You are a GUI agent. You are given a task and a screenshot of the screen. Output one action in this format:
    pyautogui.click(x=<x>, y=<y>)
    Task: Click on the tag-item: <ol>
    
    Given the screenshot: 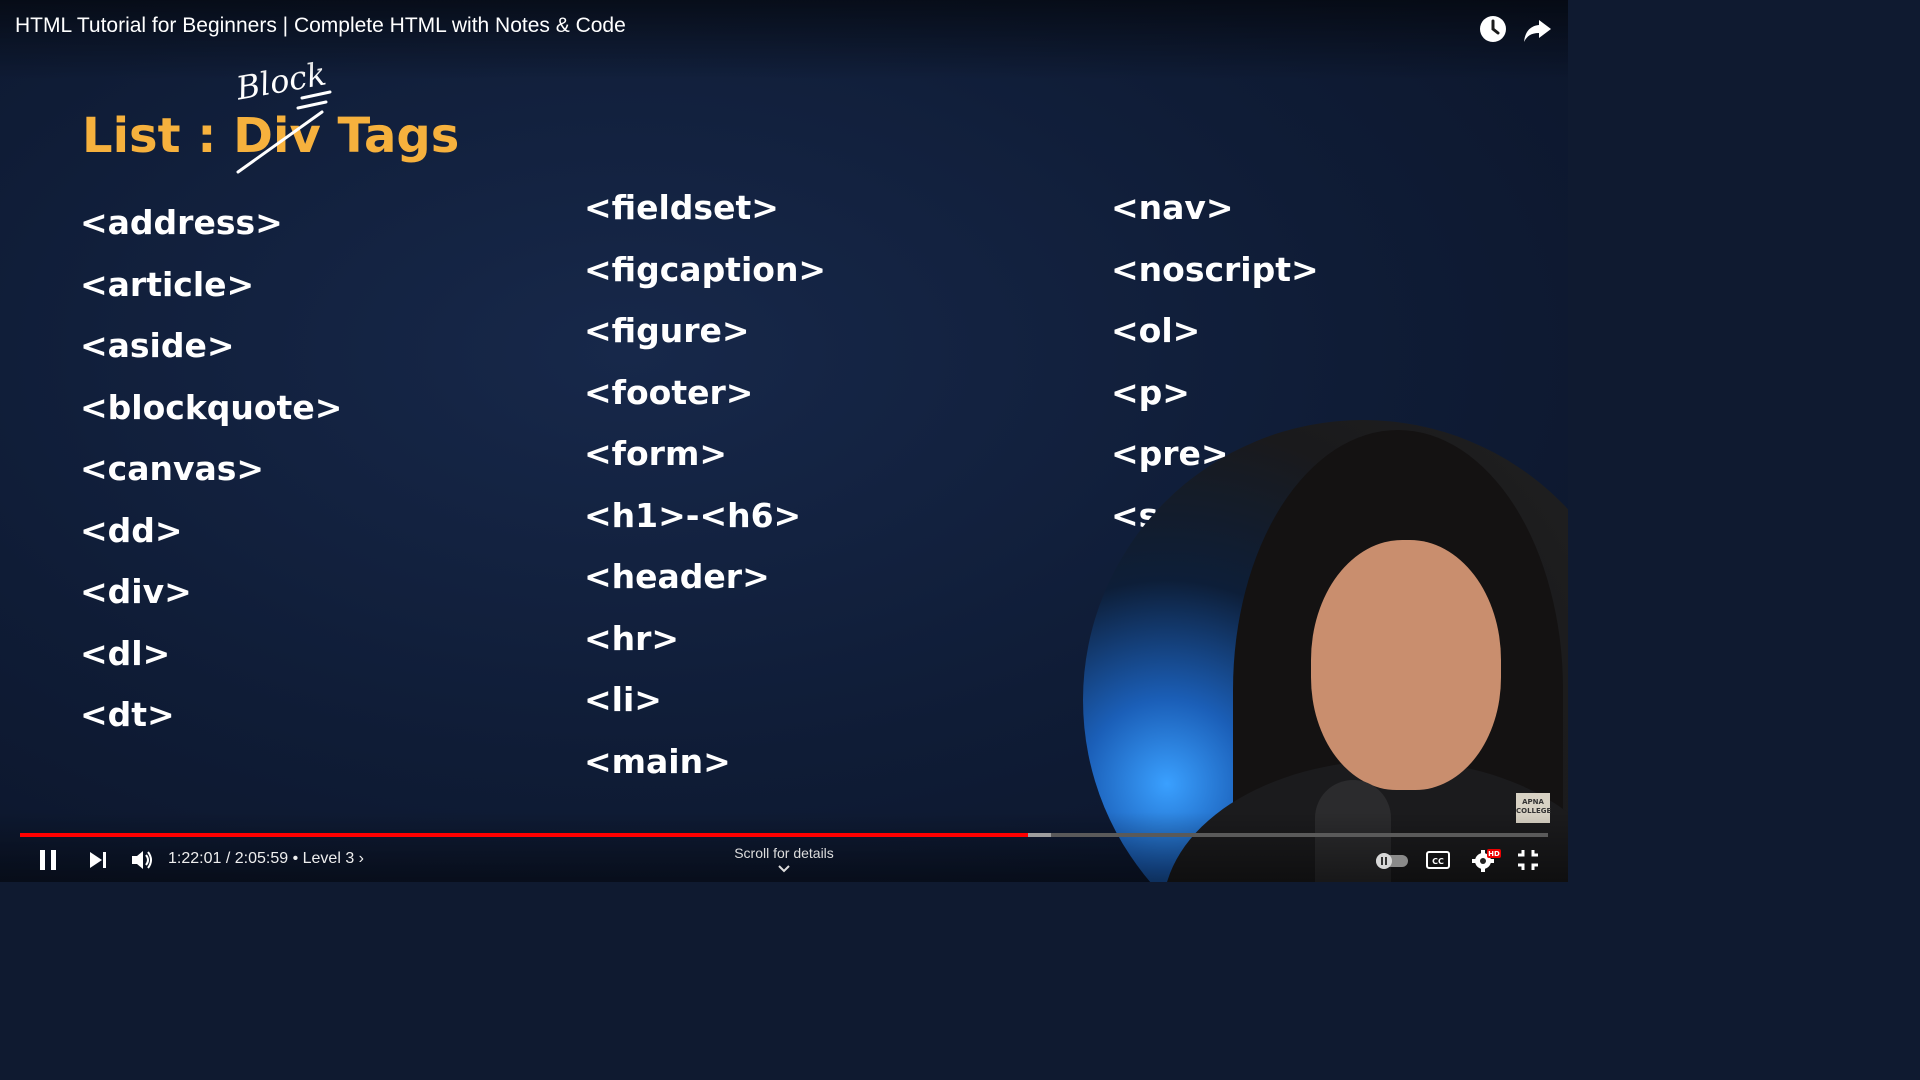 What is the action you would take?
    pyautogui.click(x=1156, y=330)
    